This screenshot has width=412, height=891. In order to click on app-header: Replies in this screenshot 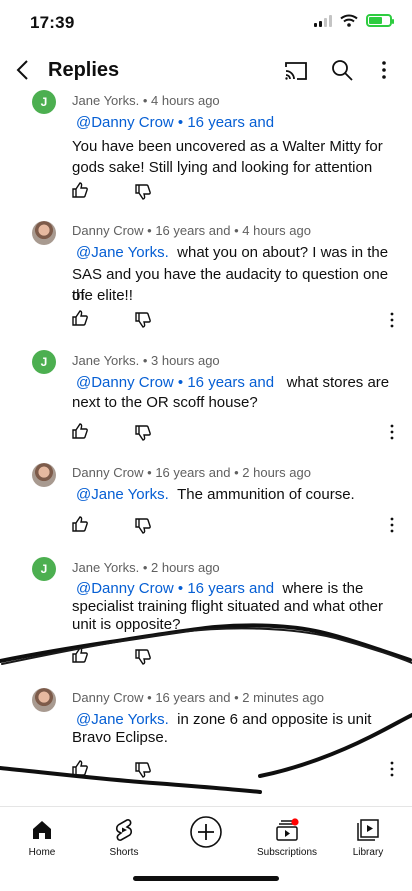, I will do `click(206, 71)`.